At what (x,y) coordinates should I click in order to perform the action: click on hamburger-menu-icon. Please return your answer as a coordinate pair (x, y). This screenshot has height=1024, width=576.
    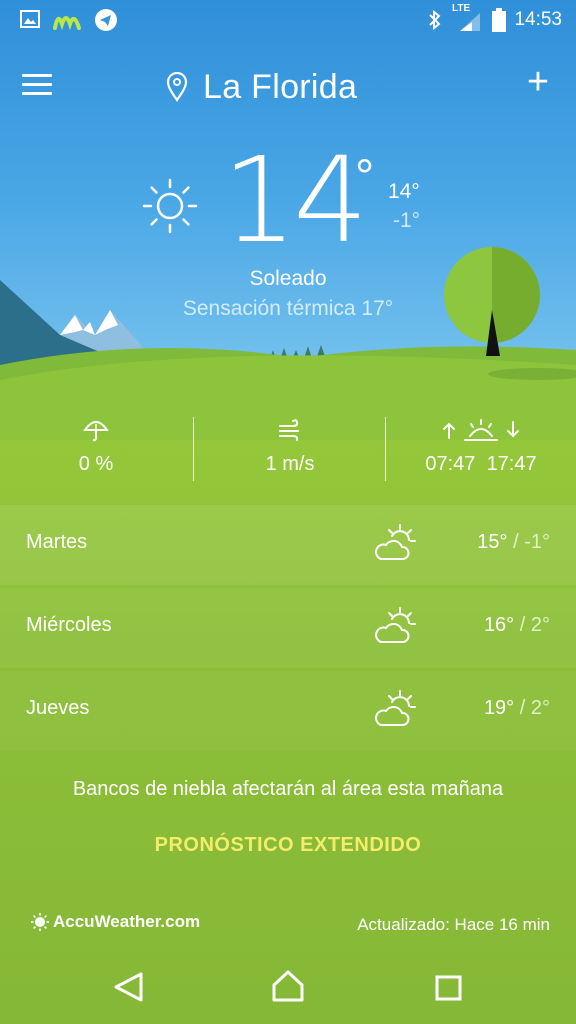
    Looking at the image, I should click on (42, 84).